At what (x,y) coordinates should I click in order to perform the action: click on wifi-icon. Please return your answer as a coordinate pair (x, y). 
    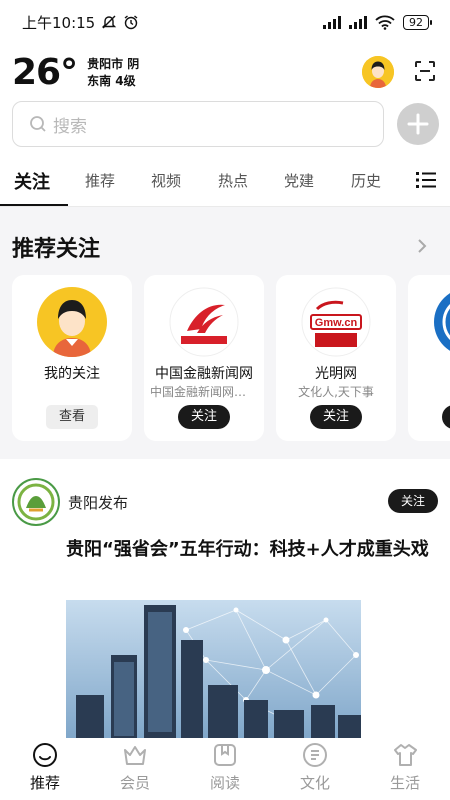
    Looking at the image, I should click on (385, 22).